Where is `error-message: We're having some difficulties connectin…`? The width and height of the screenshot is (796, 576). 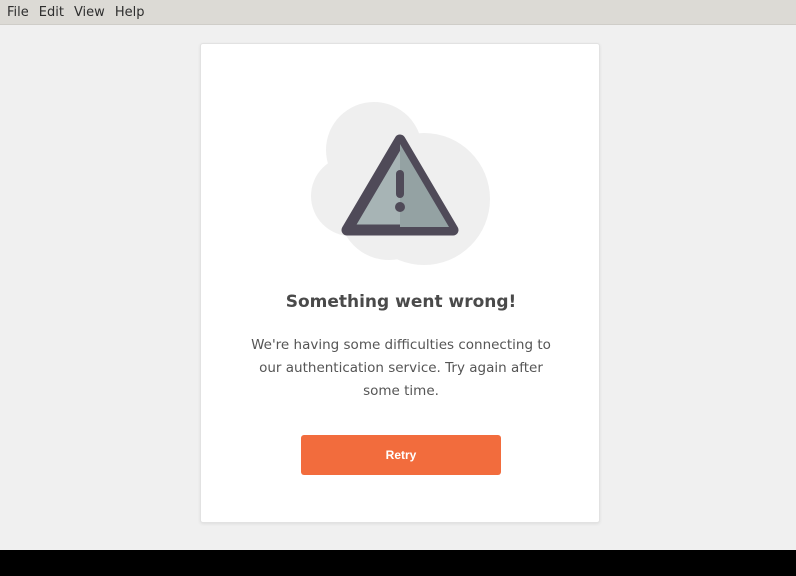 error-message: We're having some difficulties connectin… is located at coordinates (401, 368).